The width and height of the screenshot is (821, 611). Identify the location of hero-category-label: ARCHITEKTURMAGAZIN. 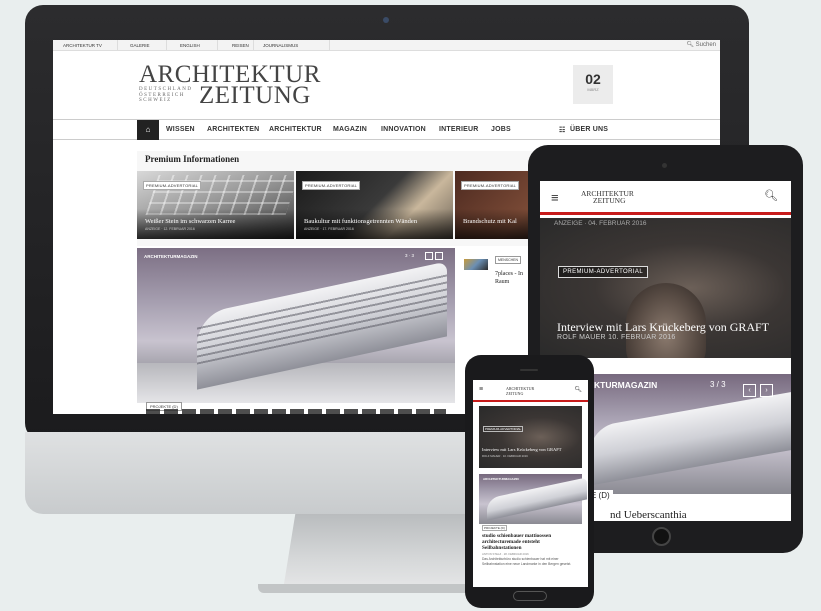
(171, 256).